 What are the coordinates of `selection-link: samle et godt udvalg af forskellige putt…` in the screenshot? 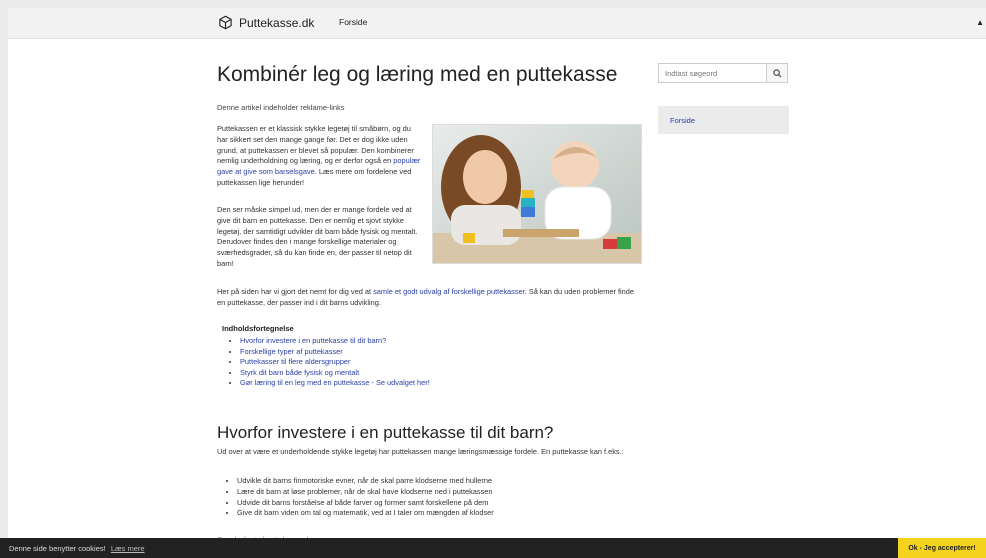 It's located at (449, 291).